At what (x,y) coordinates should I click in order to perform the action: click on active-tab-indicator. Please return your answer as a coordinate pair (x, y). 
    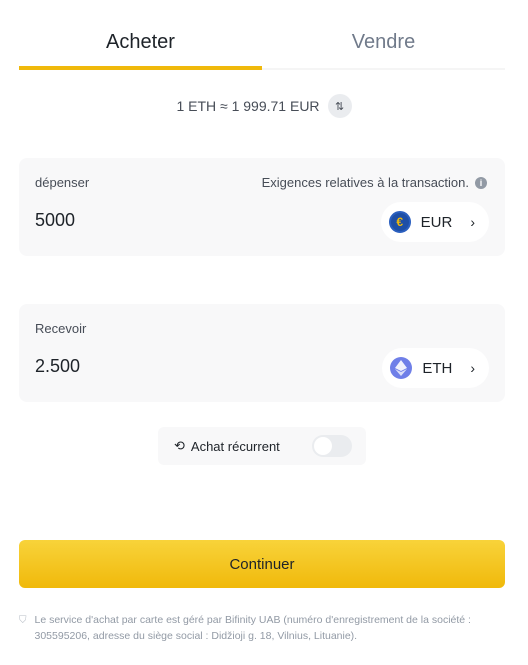
    Looking at the image, I should click on (140, 68).